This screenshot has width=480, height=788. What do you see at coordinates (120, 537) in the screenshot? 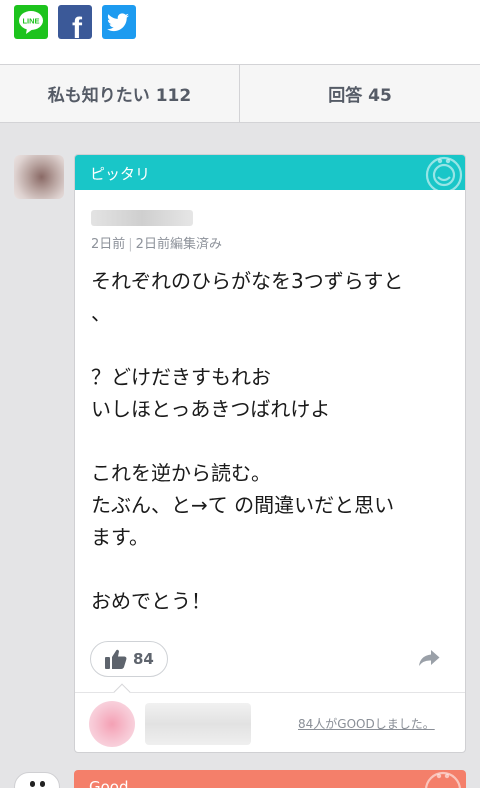
I see `answer-line: ます。` at bounding box center [120, 537].